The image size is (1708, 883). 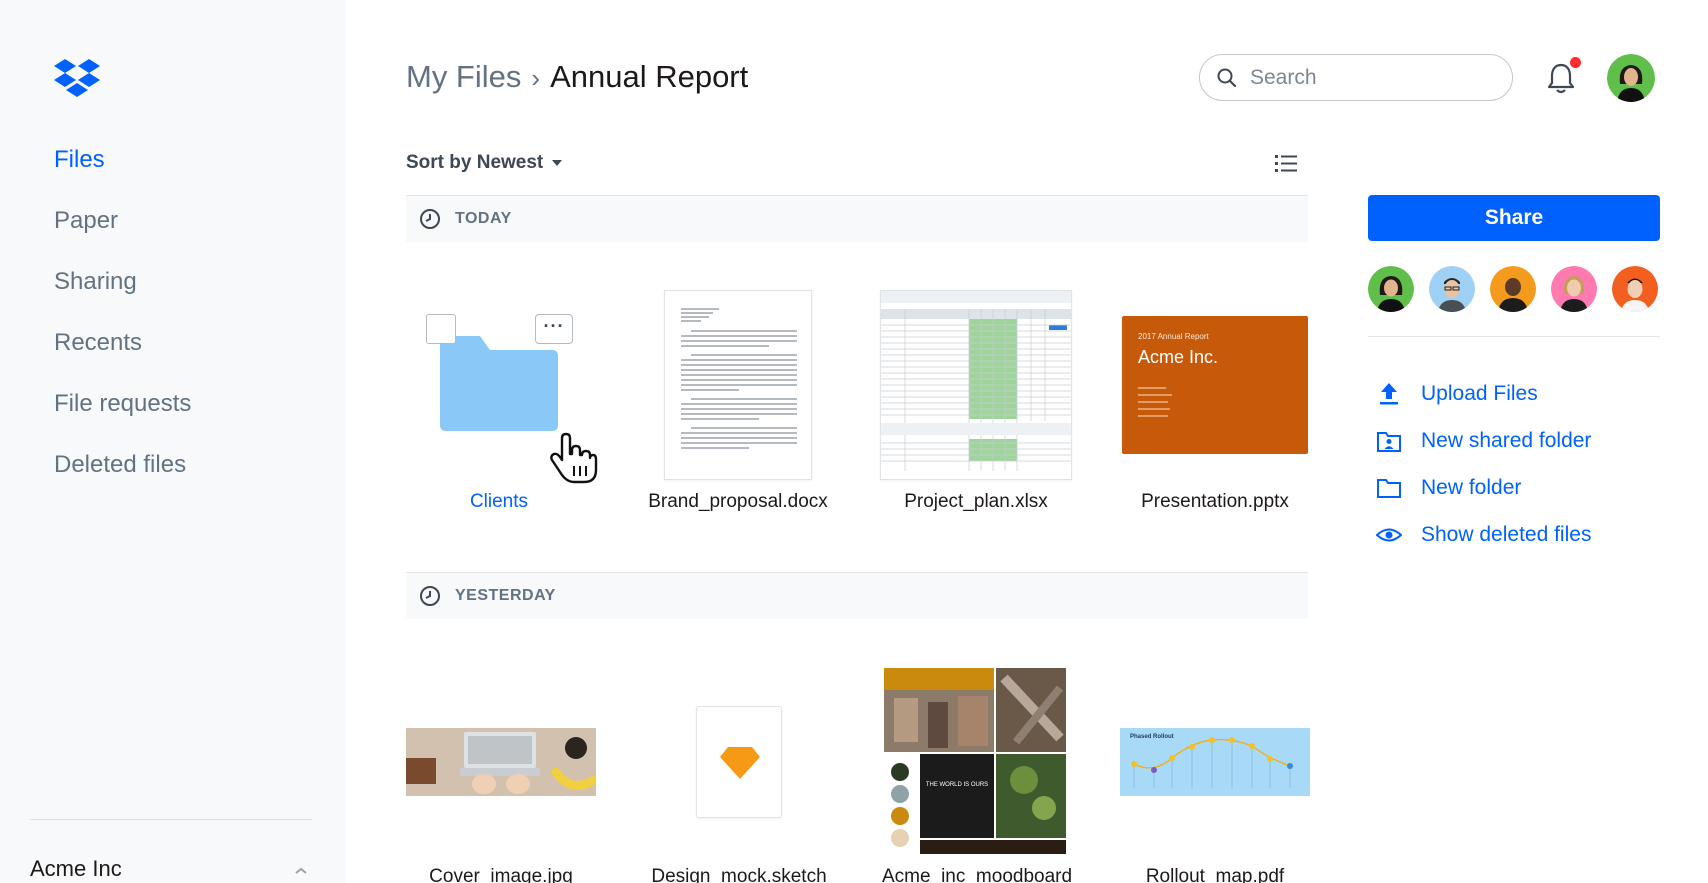 What do you see at coordinates (1506, 440) in the screenshot?
I see `action-label: New shared folder` at bounding box center [1506, 440].